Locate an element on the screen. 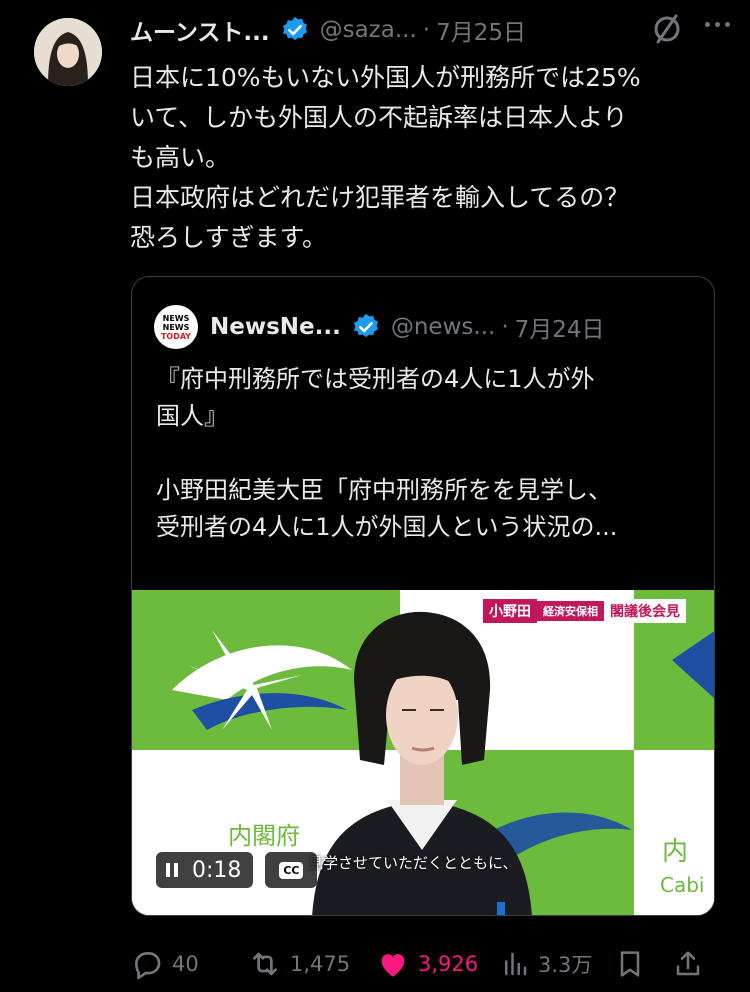 Image resolution: width=750 pixels, height=992 pixels. views-count: 3.3万 is located at coordinates (565, 965).